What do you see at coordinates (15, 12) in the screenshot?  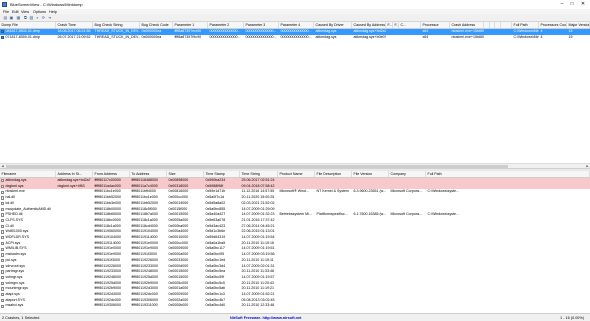 I see `menu-edit: Edit` at bounding box center [15, 12].